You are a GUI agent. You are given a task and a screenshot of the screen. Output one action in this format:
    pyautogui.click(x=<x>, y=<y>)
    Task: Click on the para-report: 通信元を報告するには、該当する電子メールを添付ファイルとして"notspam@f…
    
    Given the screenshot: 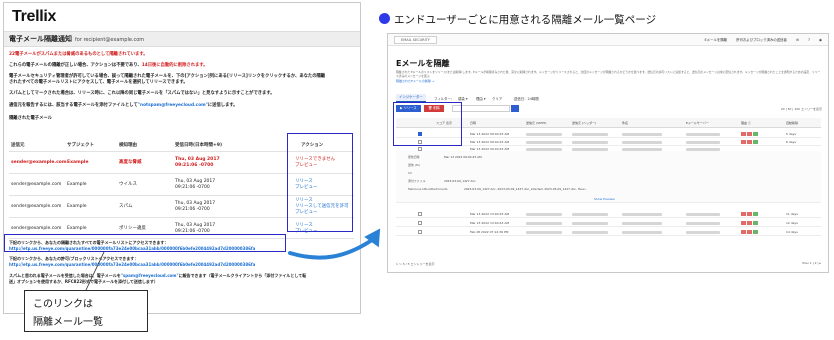 What is the action you would take?
    pyautogui.click(x=123, y=105)
    